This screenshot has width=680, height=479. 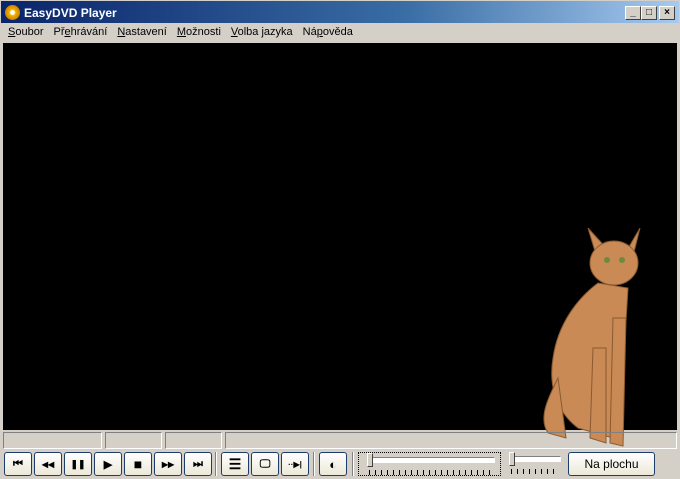 What do you see at coordinates (370, 460) in the screenshot?
I see `seek-slider-thumb` at bounding box center [370, 460].